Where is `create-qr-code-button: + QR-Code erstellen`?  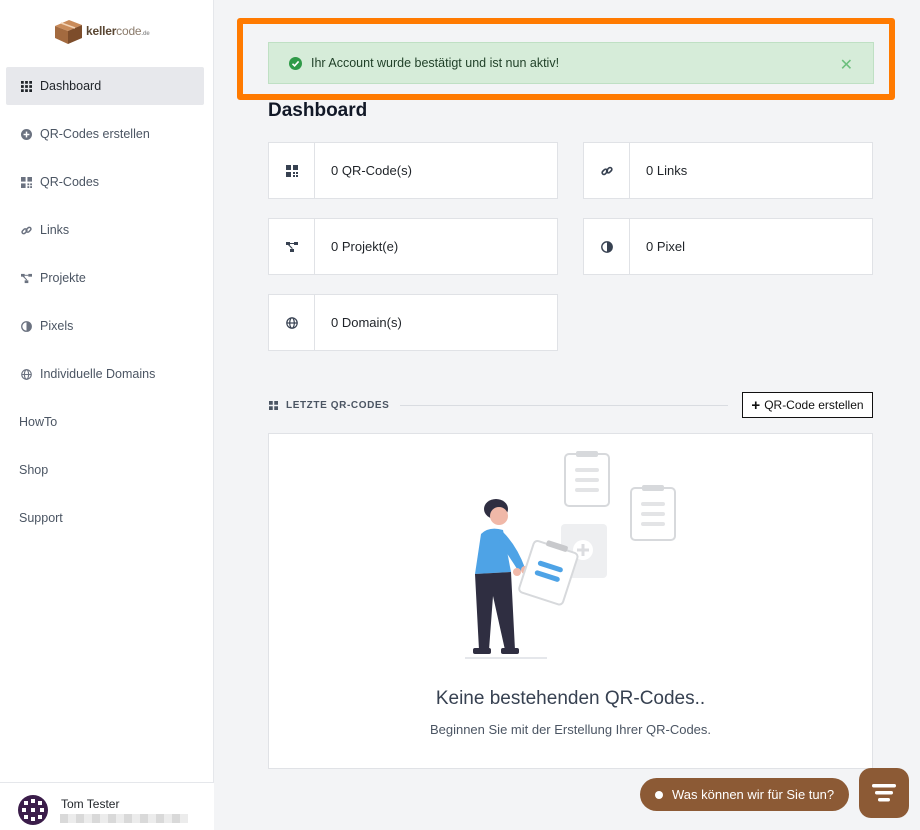 create-qr-code-button: + QR-Code erstellen is located at coordinates (807, 405).